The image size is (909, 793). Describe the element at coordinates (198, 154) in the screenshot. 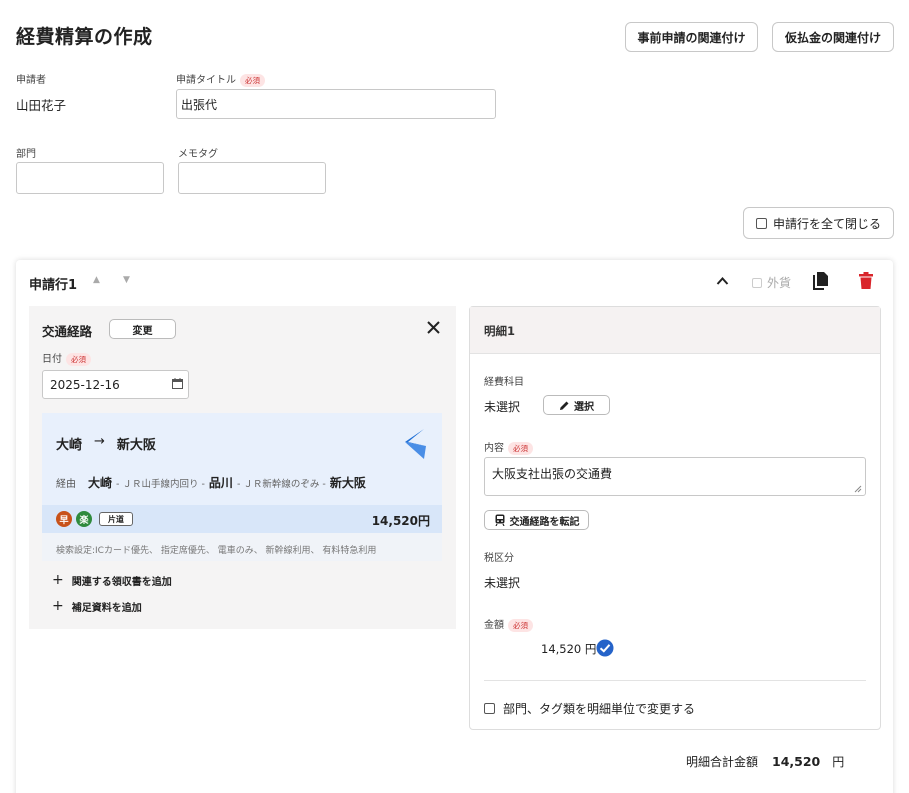

I see `memo-tag-label: メモタグ` at that location.